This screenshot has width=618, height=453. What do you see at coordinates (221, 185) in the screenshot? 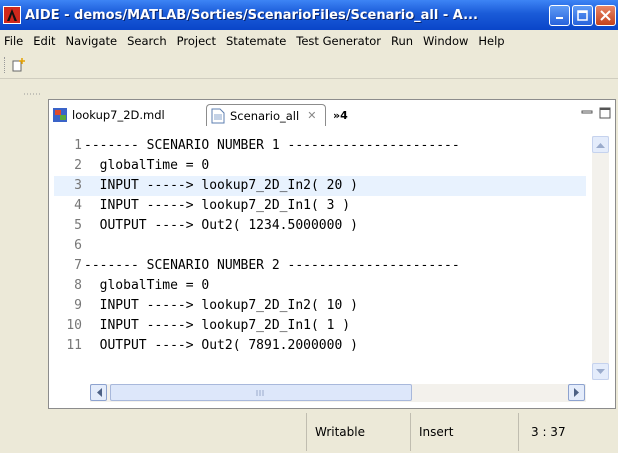
I see `line-text: INPUT -----> lookup7_2D_In2( 20 )` at bounding box center [221, 185].